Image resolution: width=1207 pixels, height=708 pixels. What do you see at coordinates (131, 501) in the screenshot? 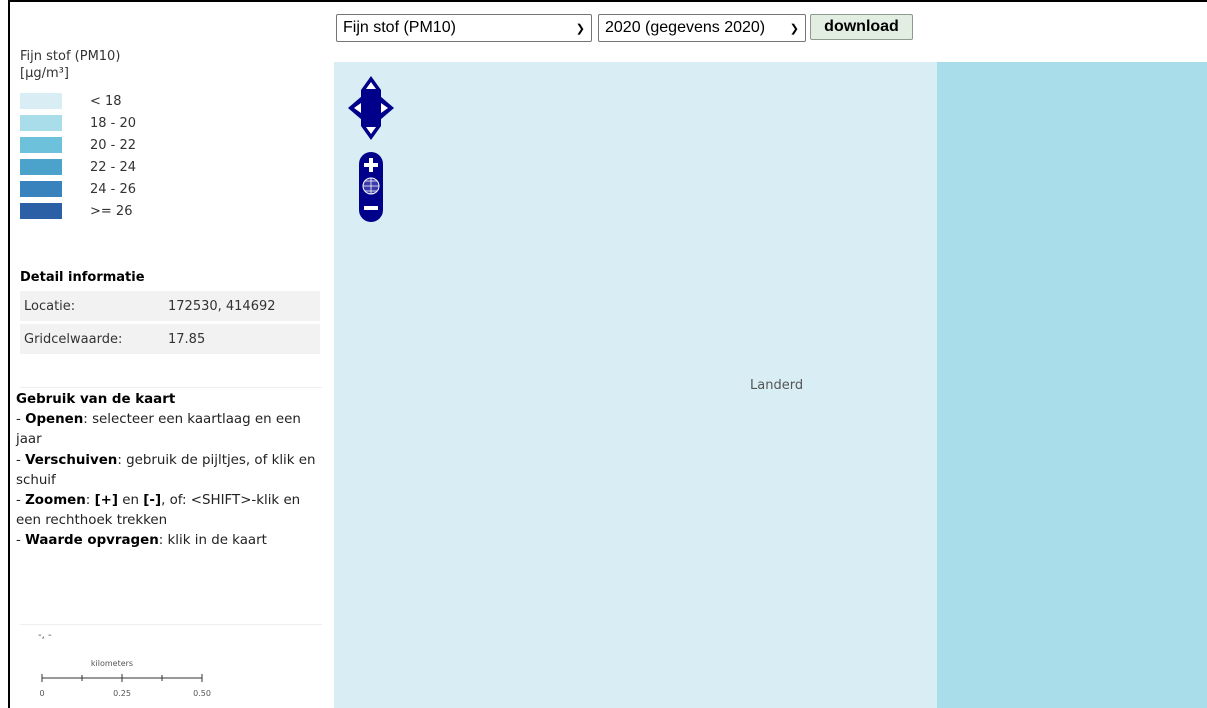
I see `usage-text: en` at bounding box center [131, 501].